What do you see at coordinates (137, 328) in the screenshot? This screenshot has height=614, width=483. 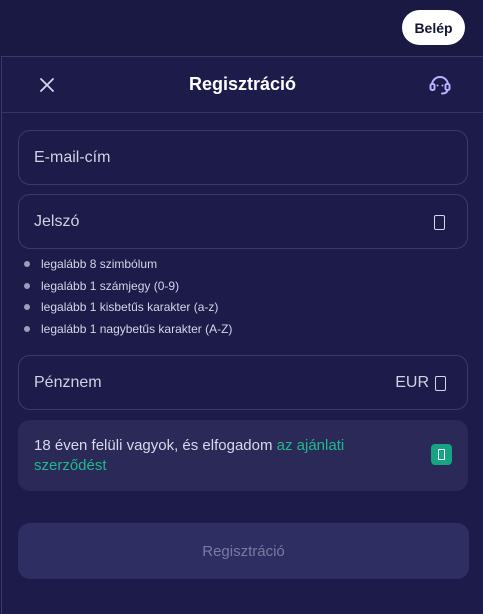 I see `password-rule-label: legalább 1 nagybetűs karakter (A-Z)` at bounding box center [137, 328].